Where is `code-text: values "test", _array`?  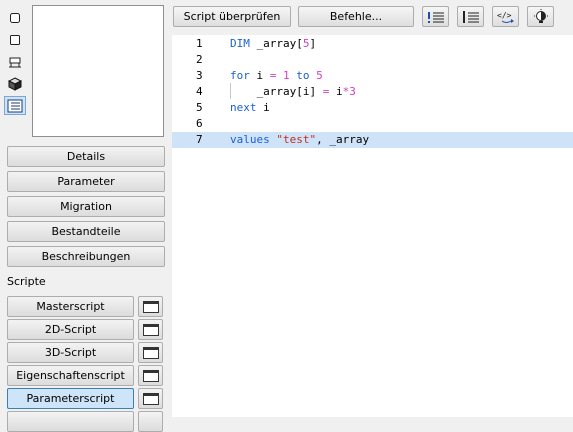
code-text: values "test", _array is located at coordinates (299, 140).